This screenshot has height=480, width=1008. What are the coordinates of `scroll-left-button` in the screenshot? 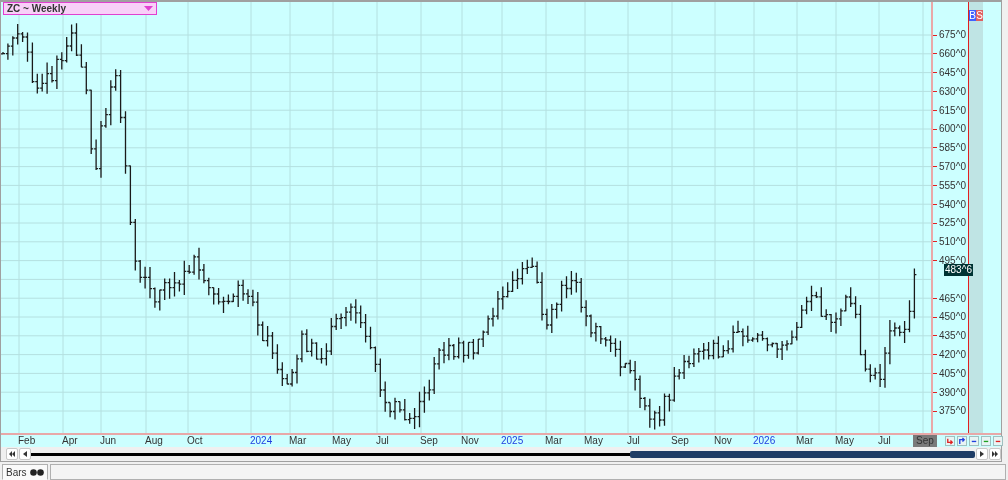 It's located at (24, 454).